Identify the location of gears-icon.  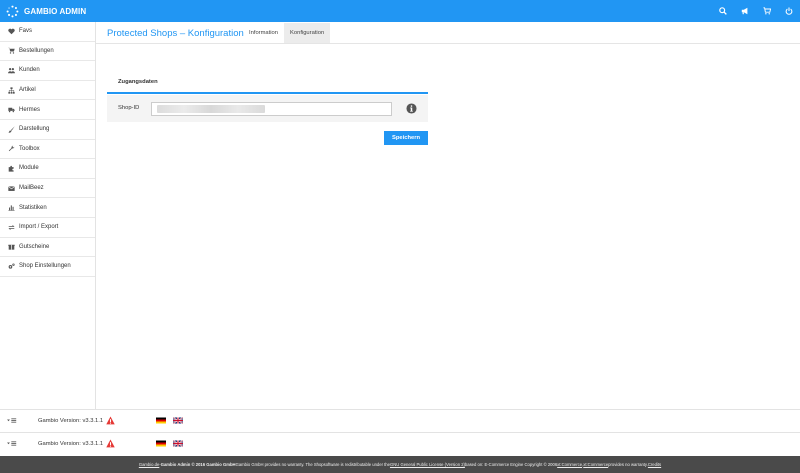
(11, 266).